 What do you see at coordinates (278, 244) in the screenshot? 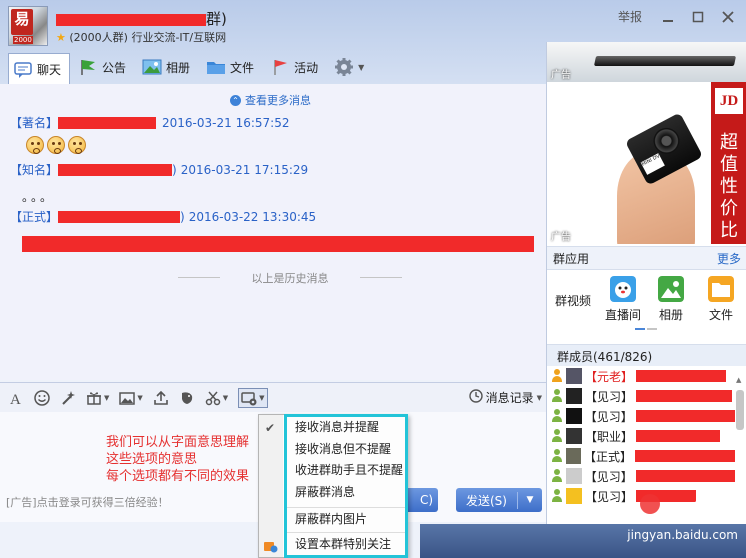
I see `redacted-message` at bounding box center [278, 244].